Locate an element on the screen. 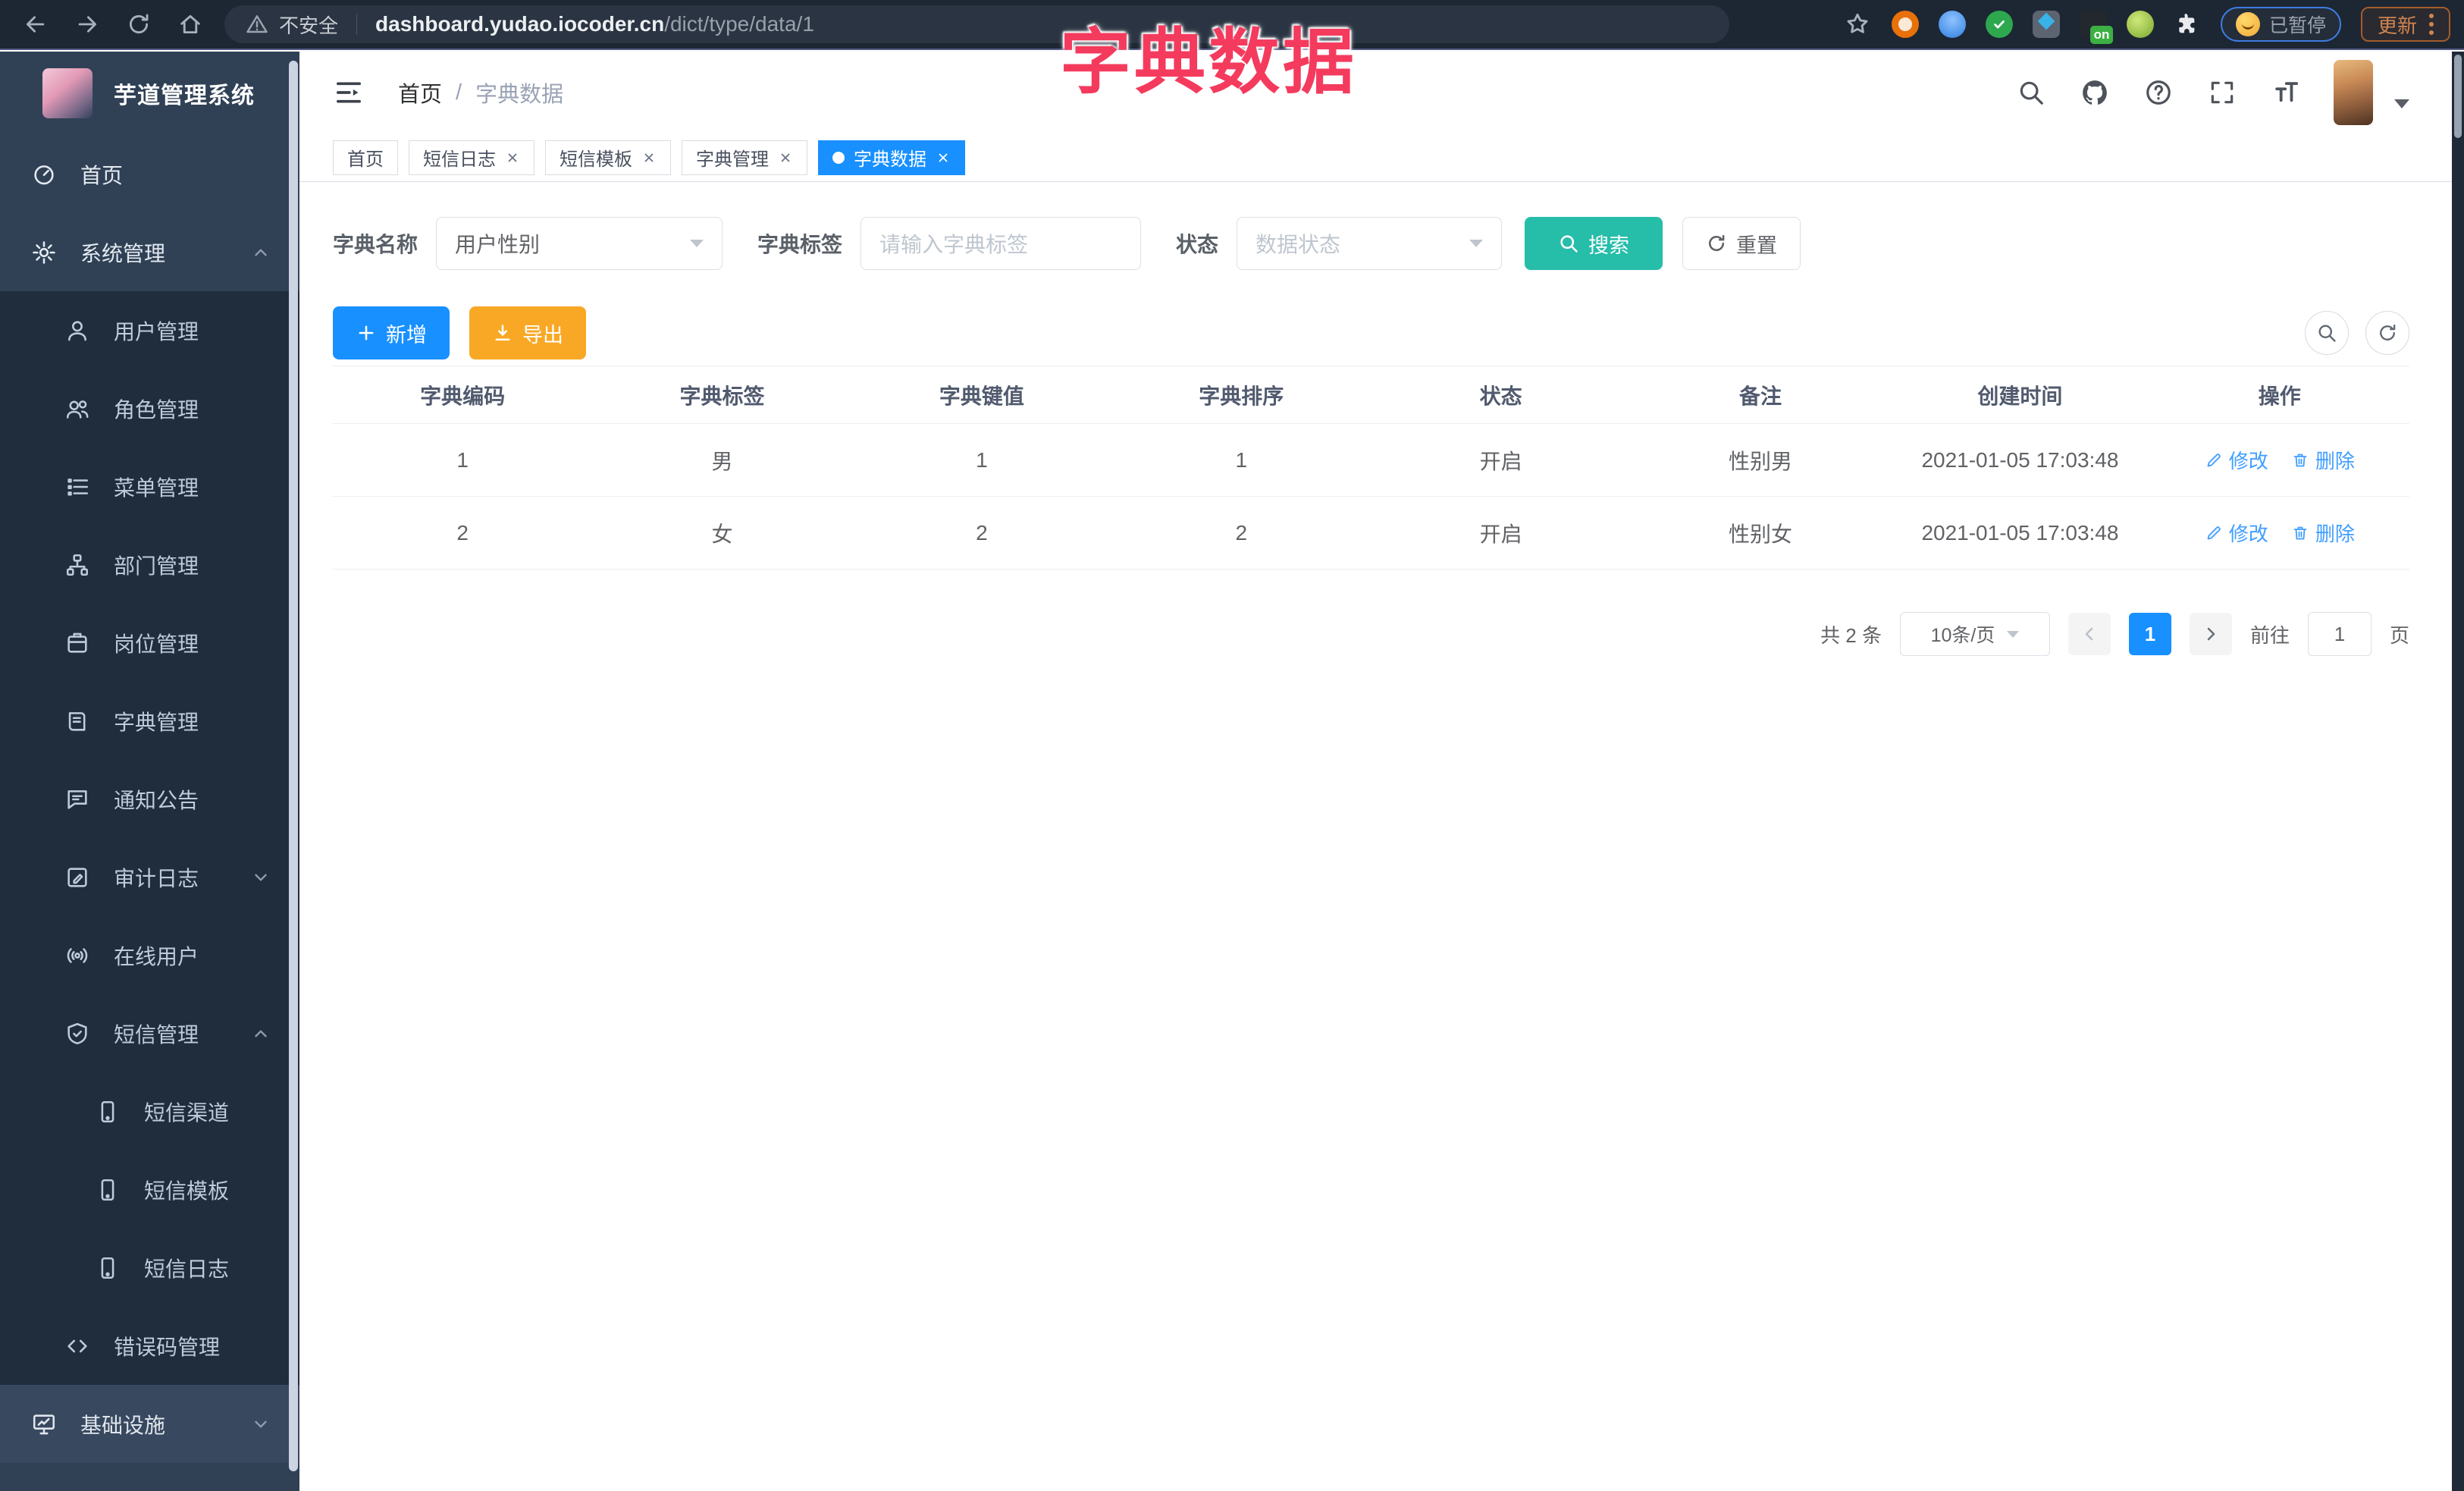  sidebar-item-error-codes: 错误码管理 is located at coordinates (150, 1346).